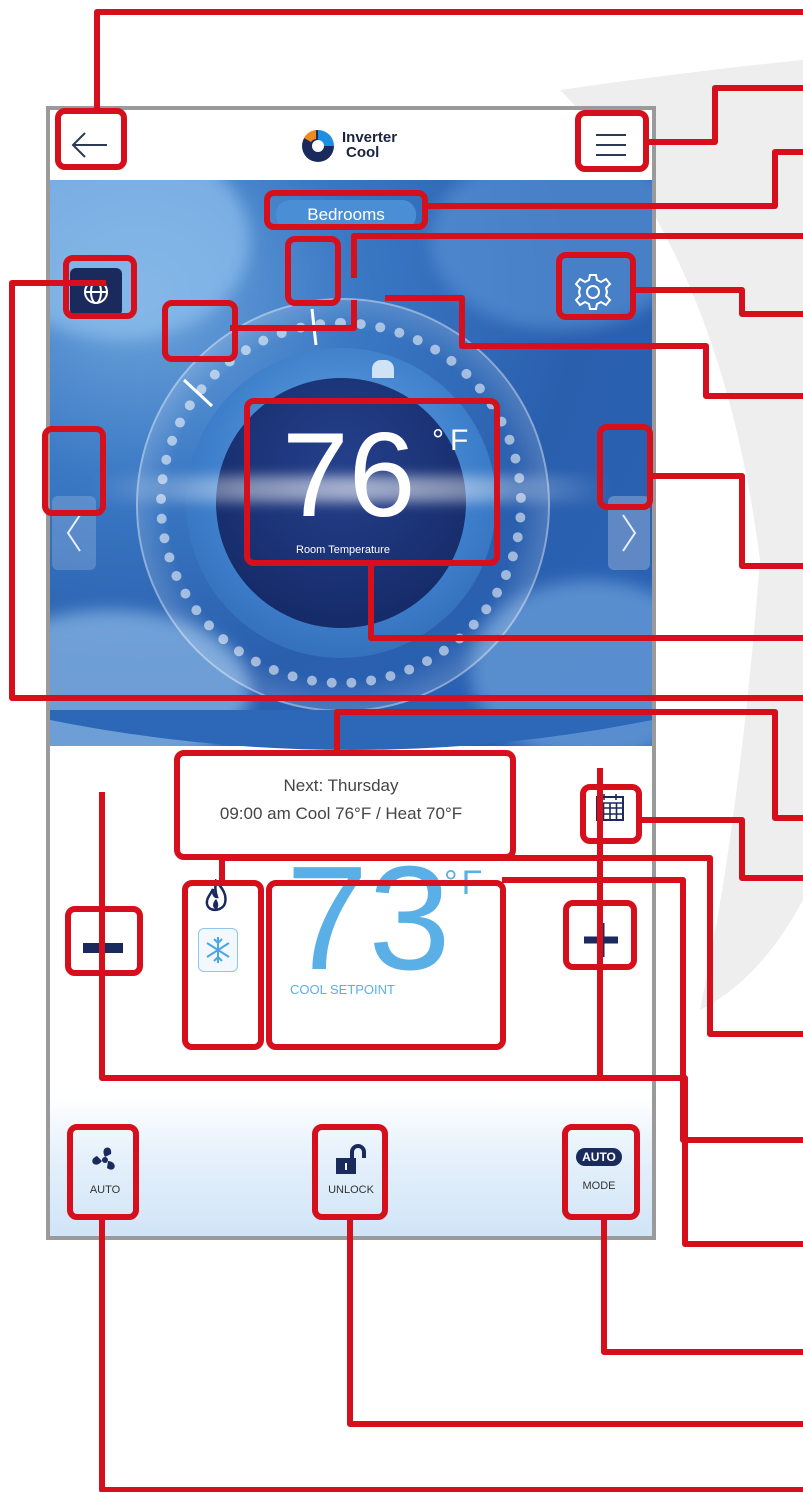 The image size is (803, 1492). I want to click on callout-prev-zone, so click(74, 471).